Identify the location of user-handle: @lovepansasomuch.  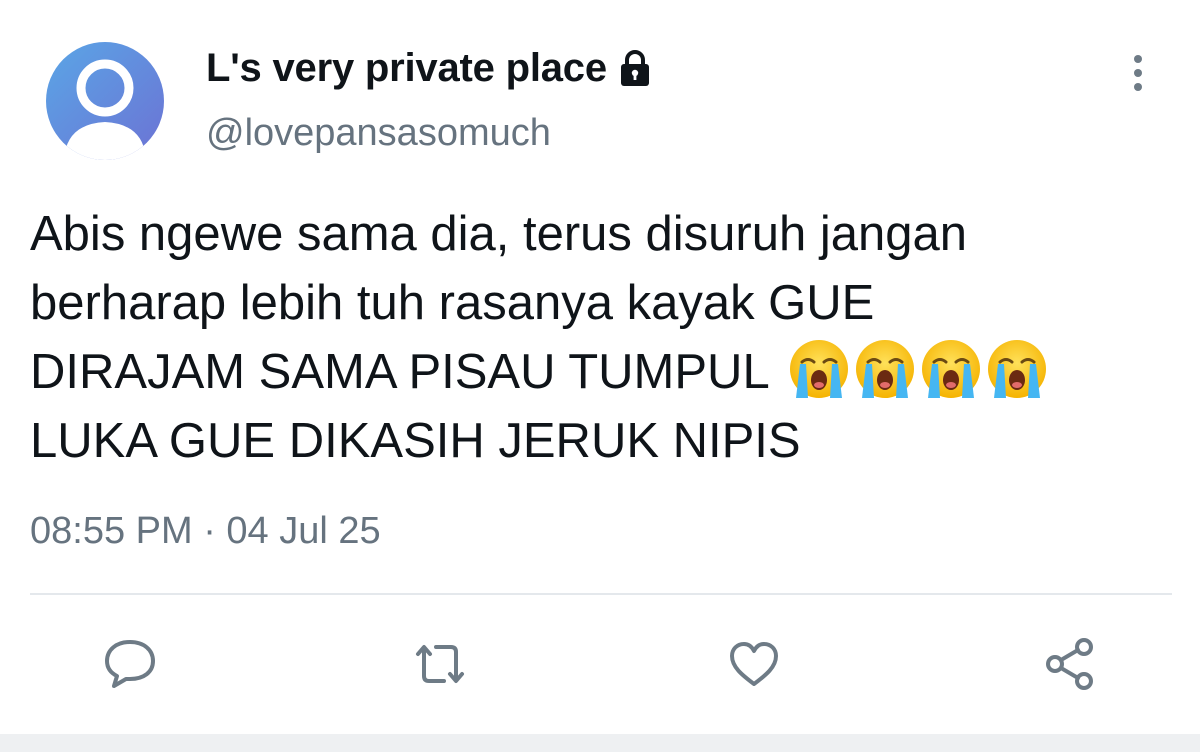
(378, 133).